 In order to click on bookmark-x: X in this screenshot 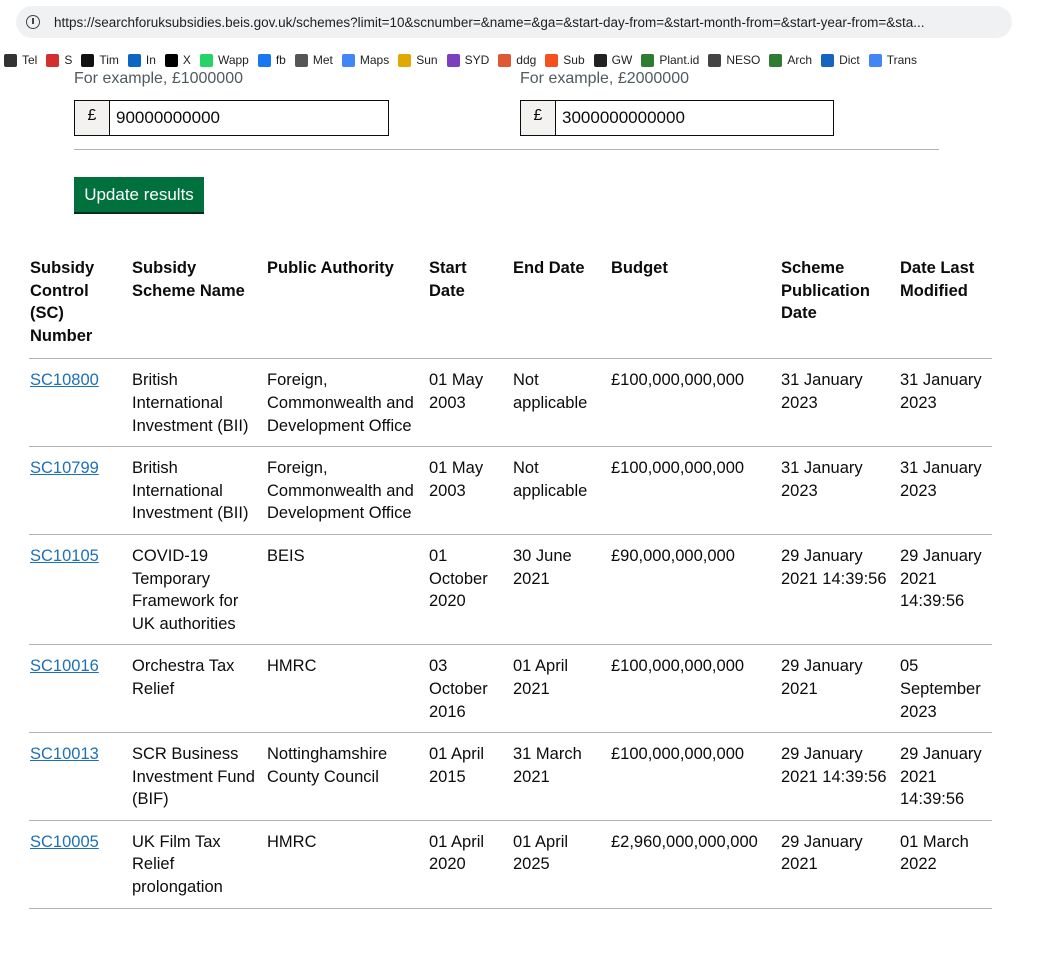, I will do `click(177, 60)`.